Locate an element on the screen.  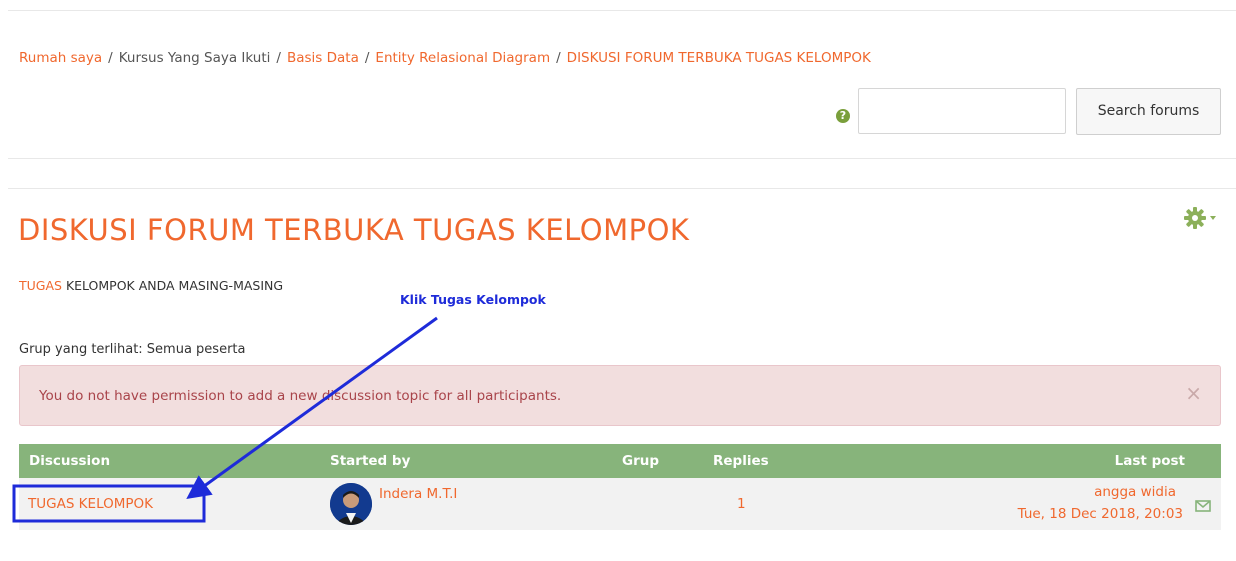
header-discussion: Discussion is located at coordinates (69, 461).